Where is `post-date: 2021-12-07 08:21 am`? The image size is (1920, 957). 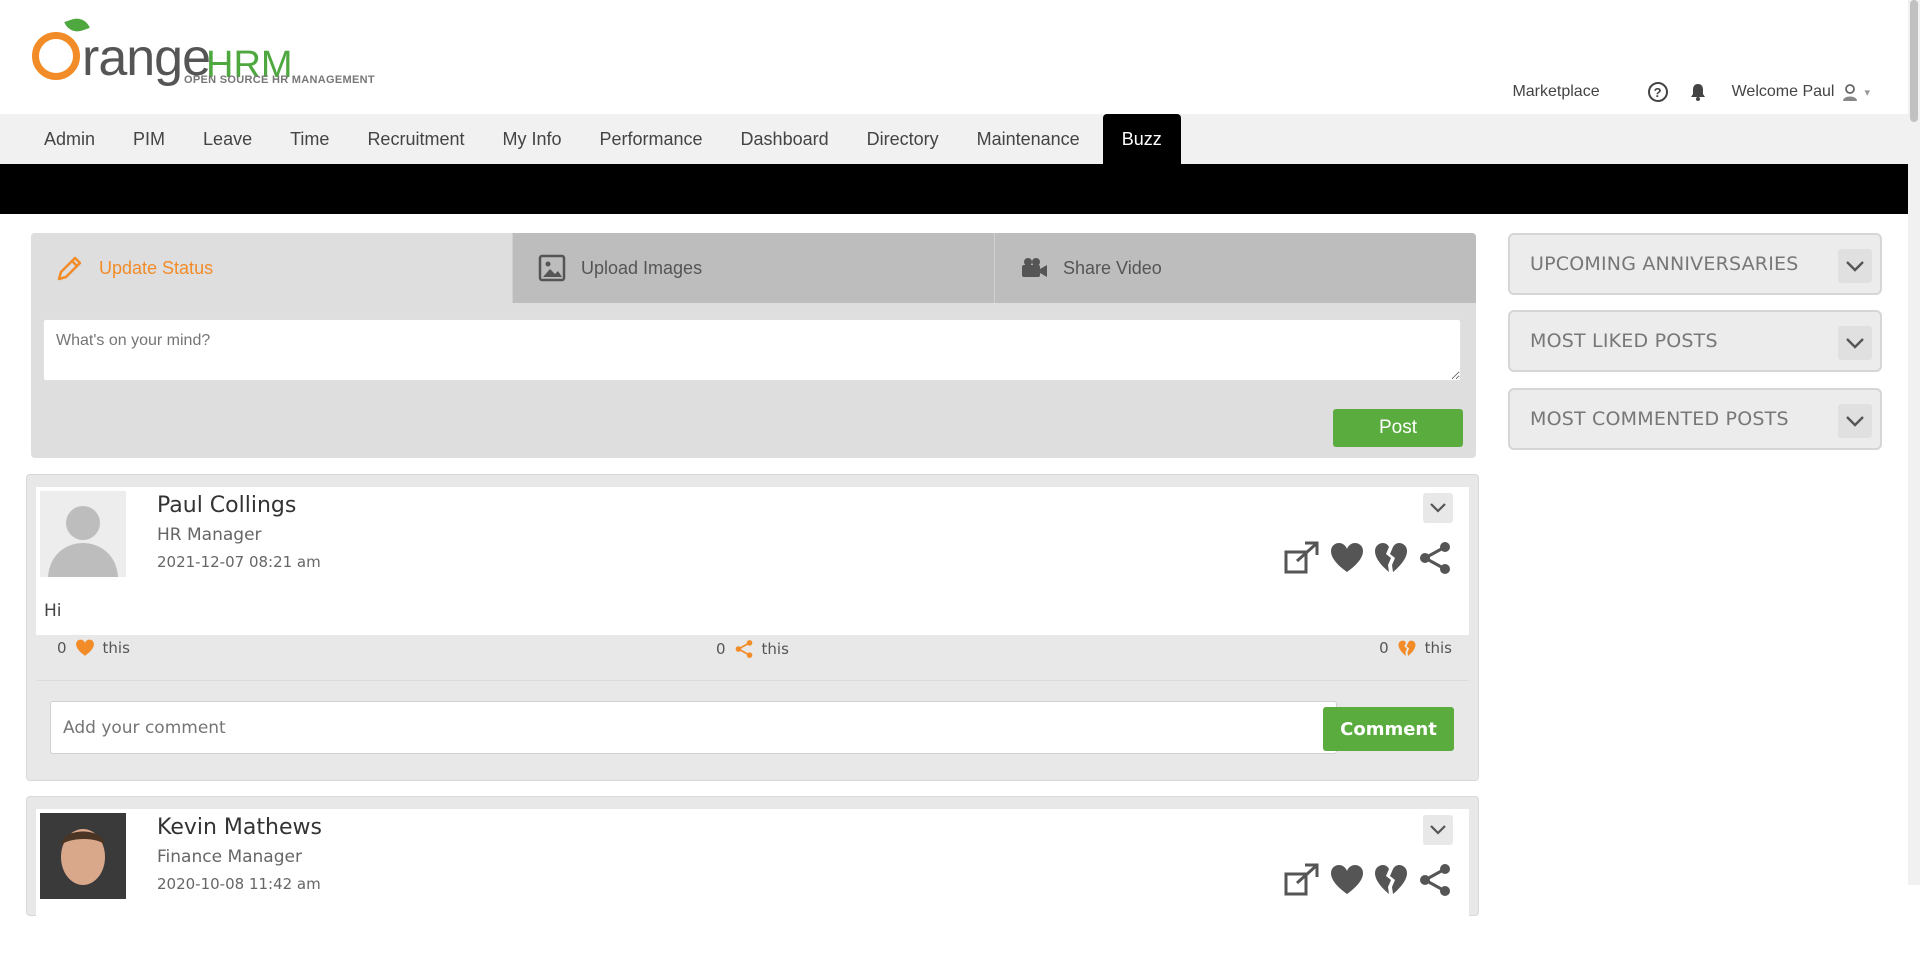 post-date: 2021-12-07 08:21 am is located at coordinates (239, 562).